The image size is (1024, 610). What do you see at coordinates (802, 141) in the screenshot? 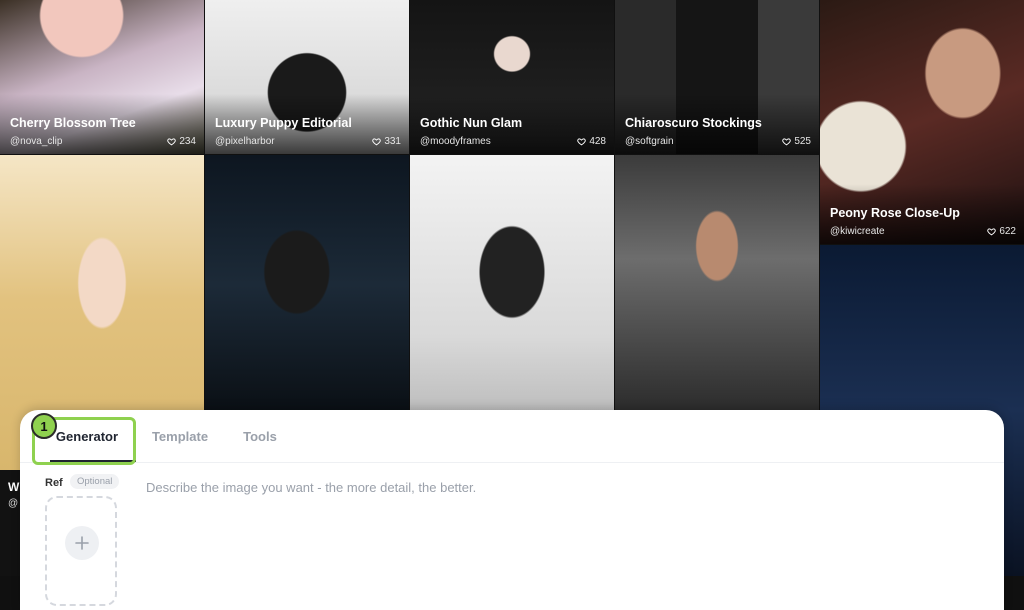
I see `likes-count: 525` at bounding box center [802, 141].